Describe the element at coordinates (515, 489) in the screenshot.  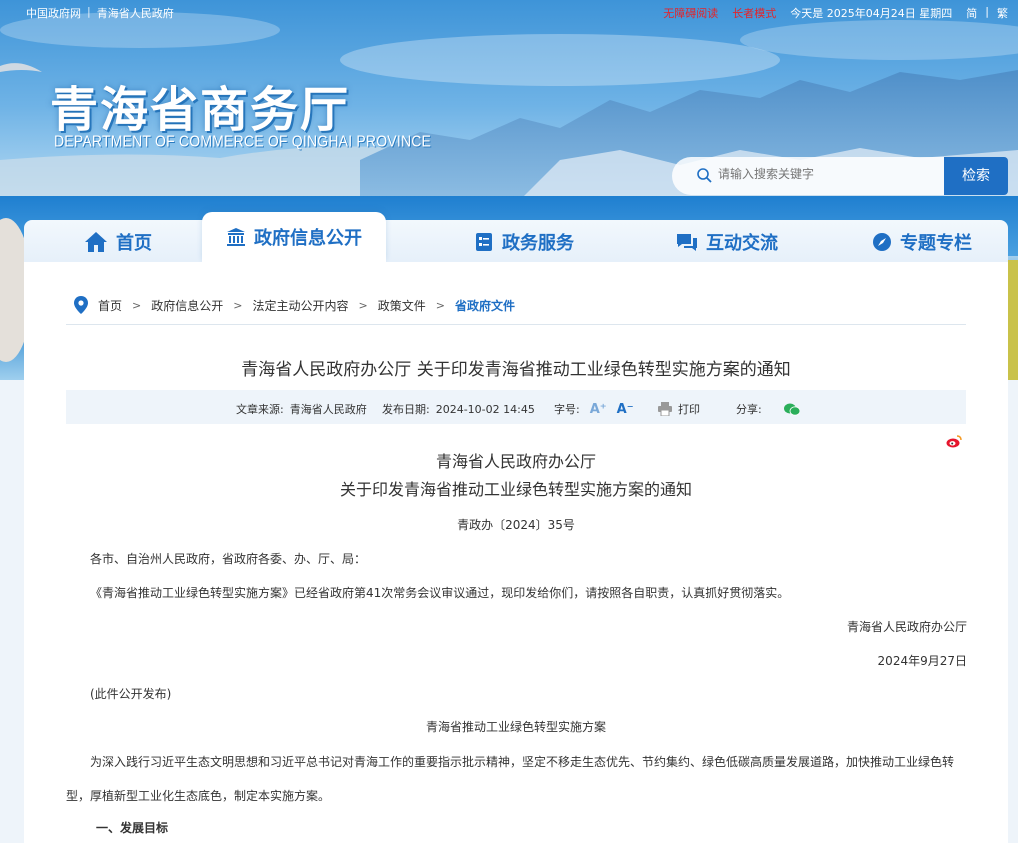
I see `document-heading-line-2: 关于印发青海省推动工业绿色转型实施方案的通知` at that location.